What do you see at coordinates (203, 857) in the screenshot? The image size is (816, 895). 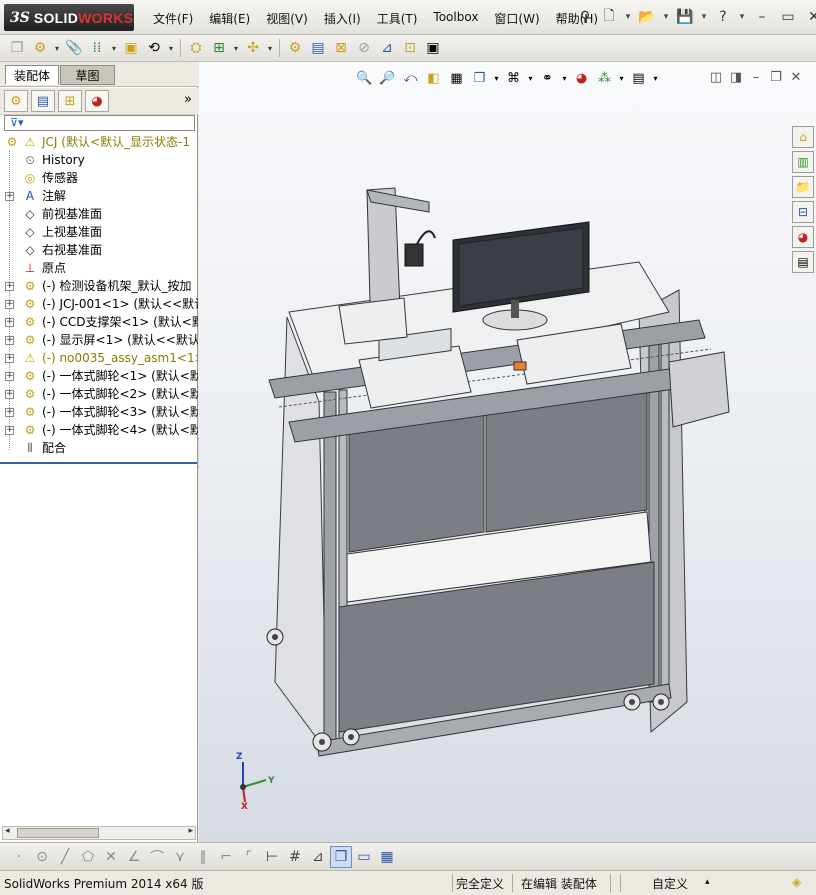 I see `parallel-icon: ∥` at bounding box center [203, 857].